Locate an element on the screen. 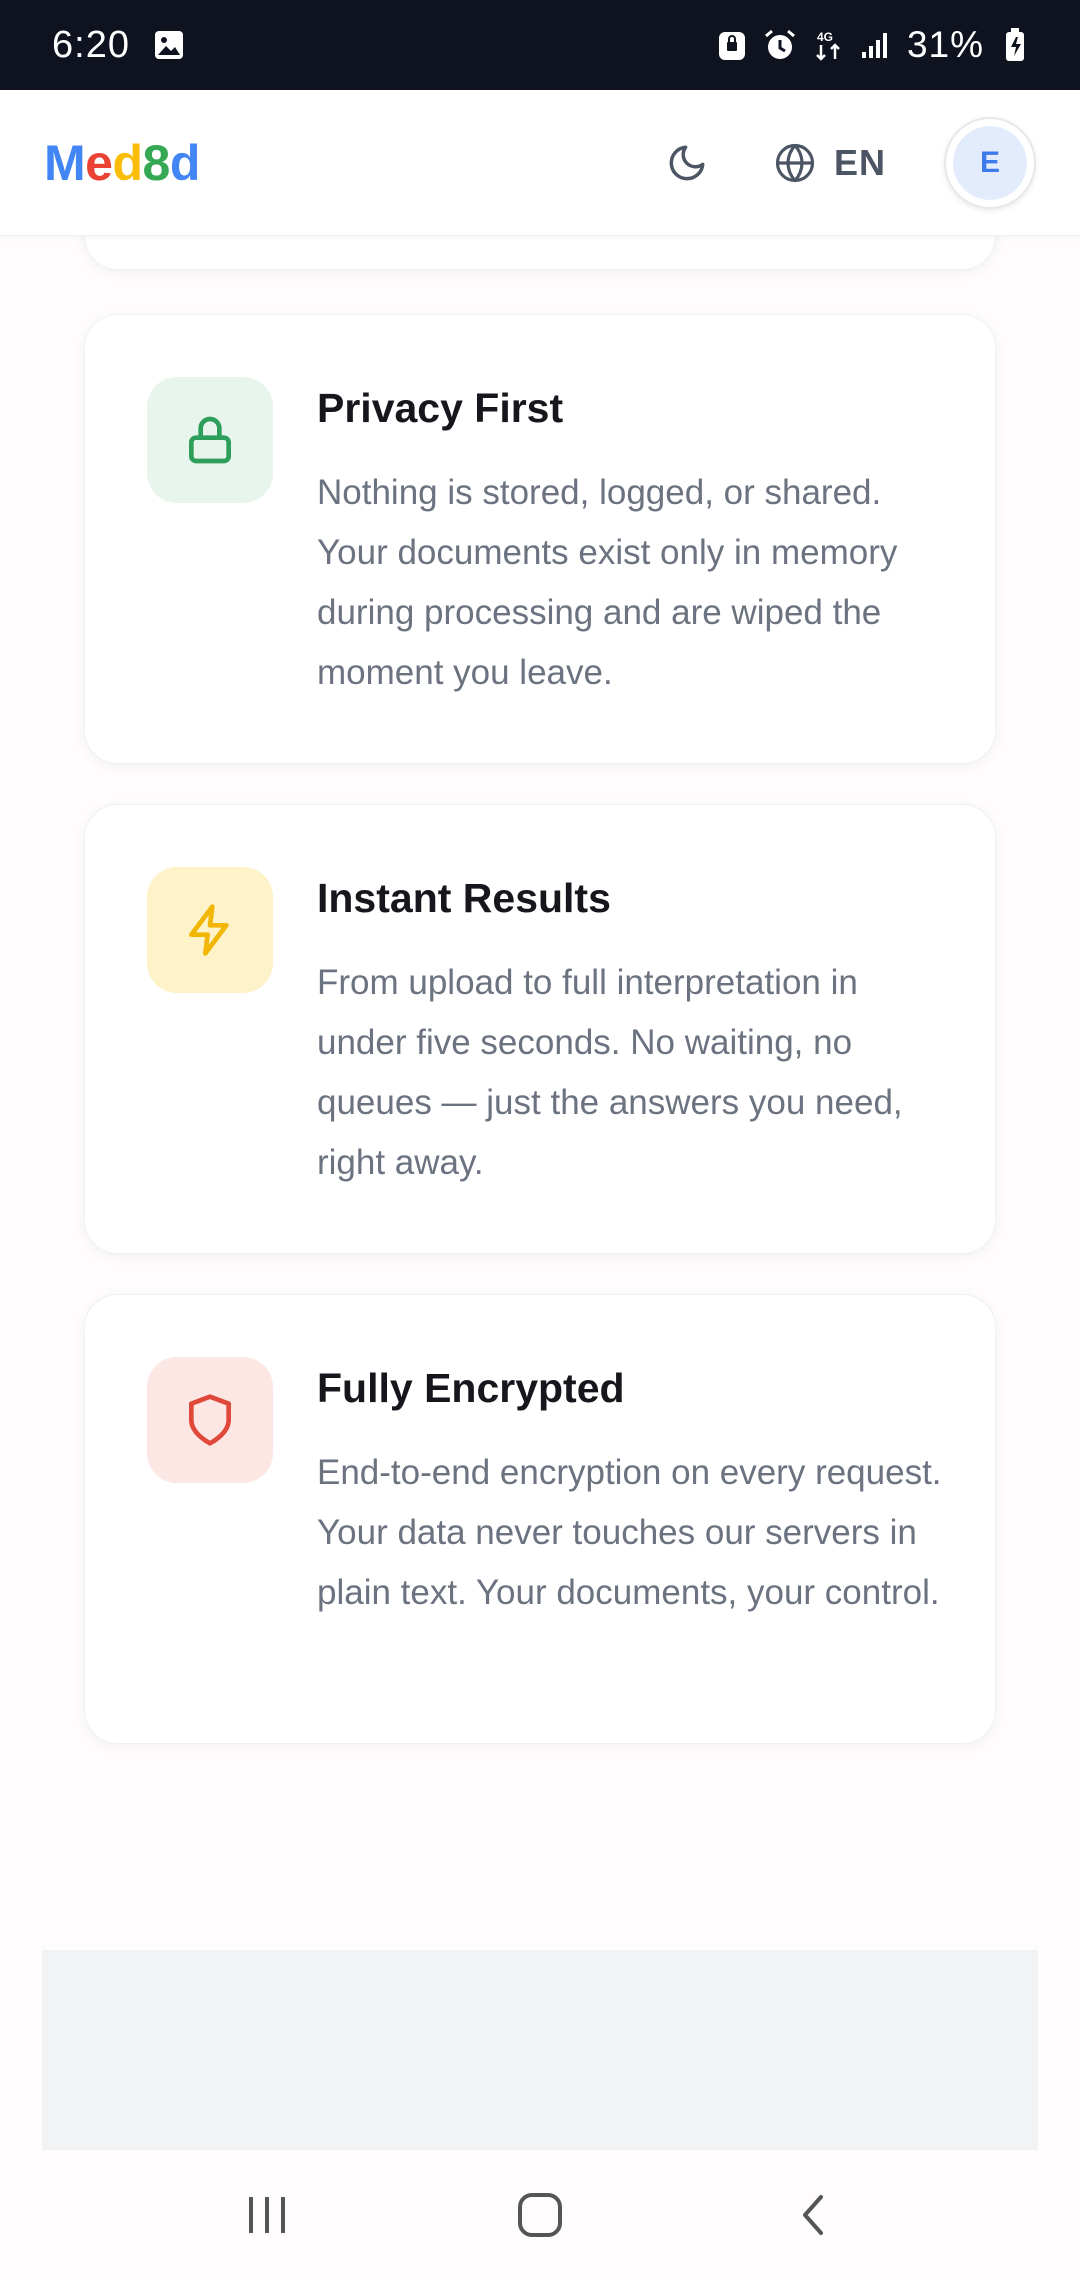 The image size is (1080, 2280). logo-letter: M is located at coordinates (65, 162).